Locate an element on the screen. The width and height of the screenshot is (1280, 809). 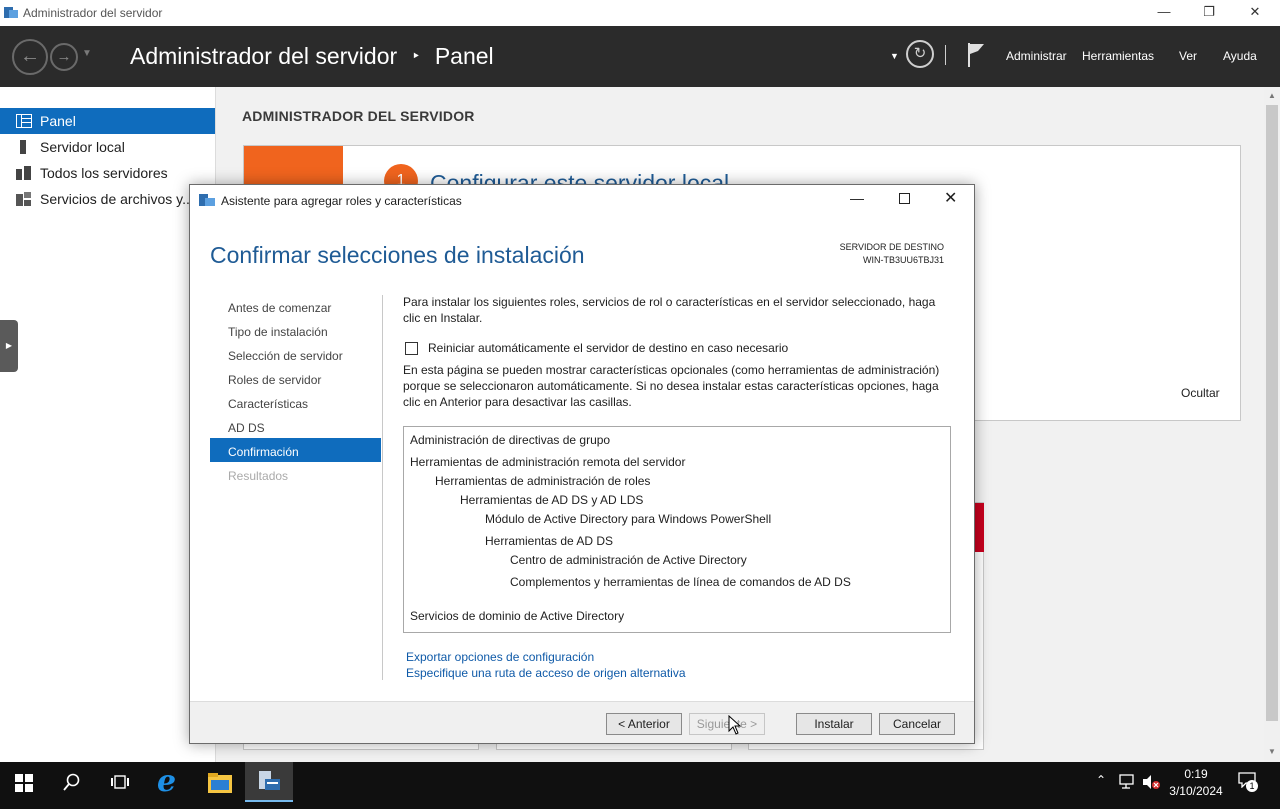
dialog-header: Confirmar selecciones de instalación is located at coordinates (397, 255).